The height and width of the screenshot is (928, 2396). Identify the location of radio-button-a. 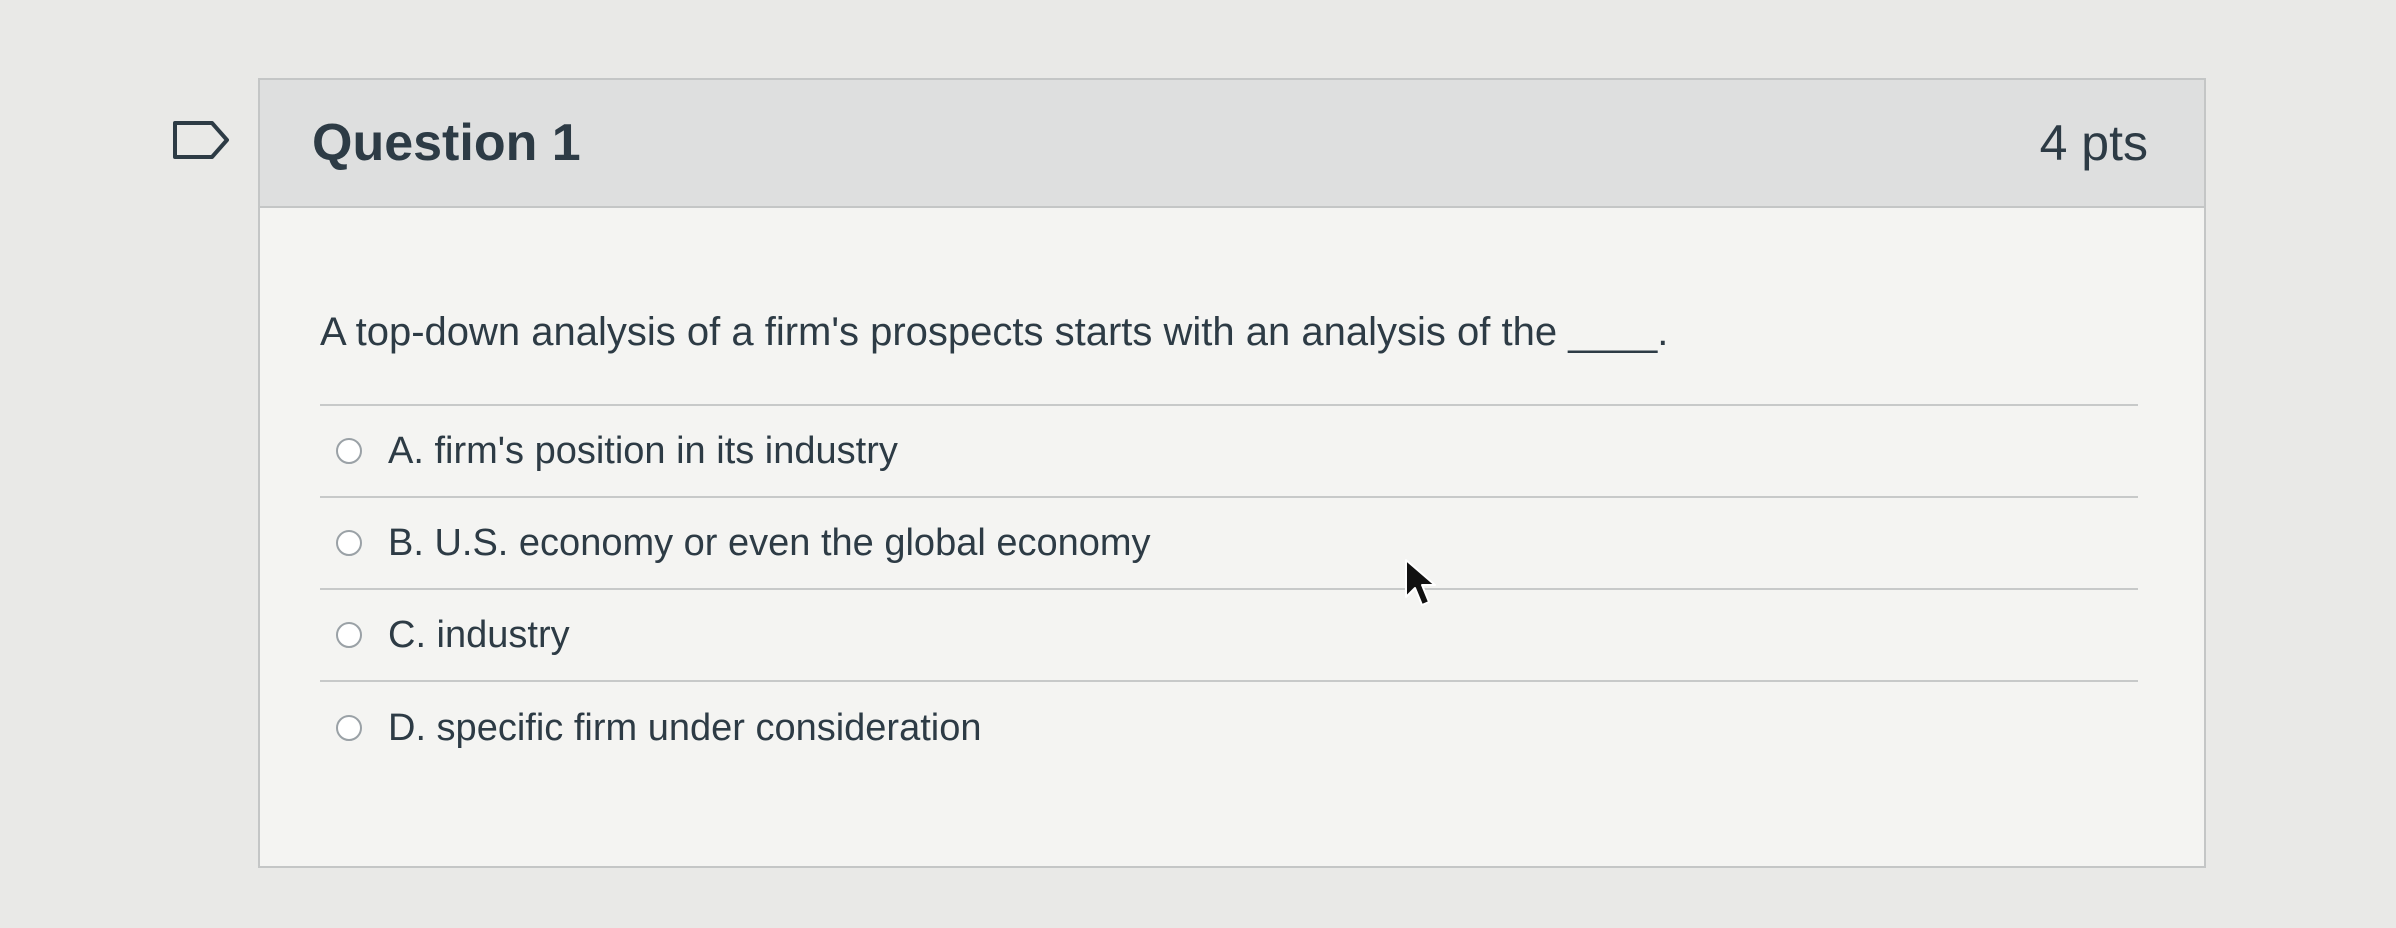
(349, 451).